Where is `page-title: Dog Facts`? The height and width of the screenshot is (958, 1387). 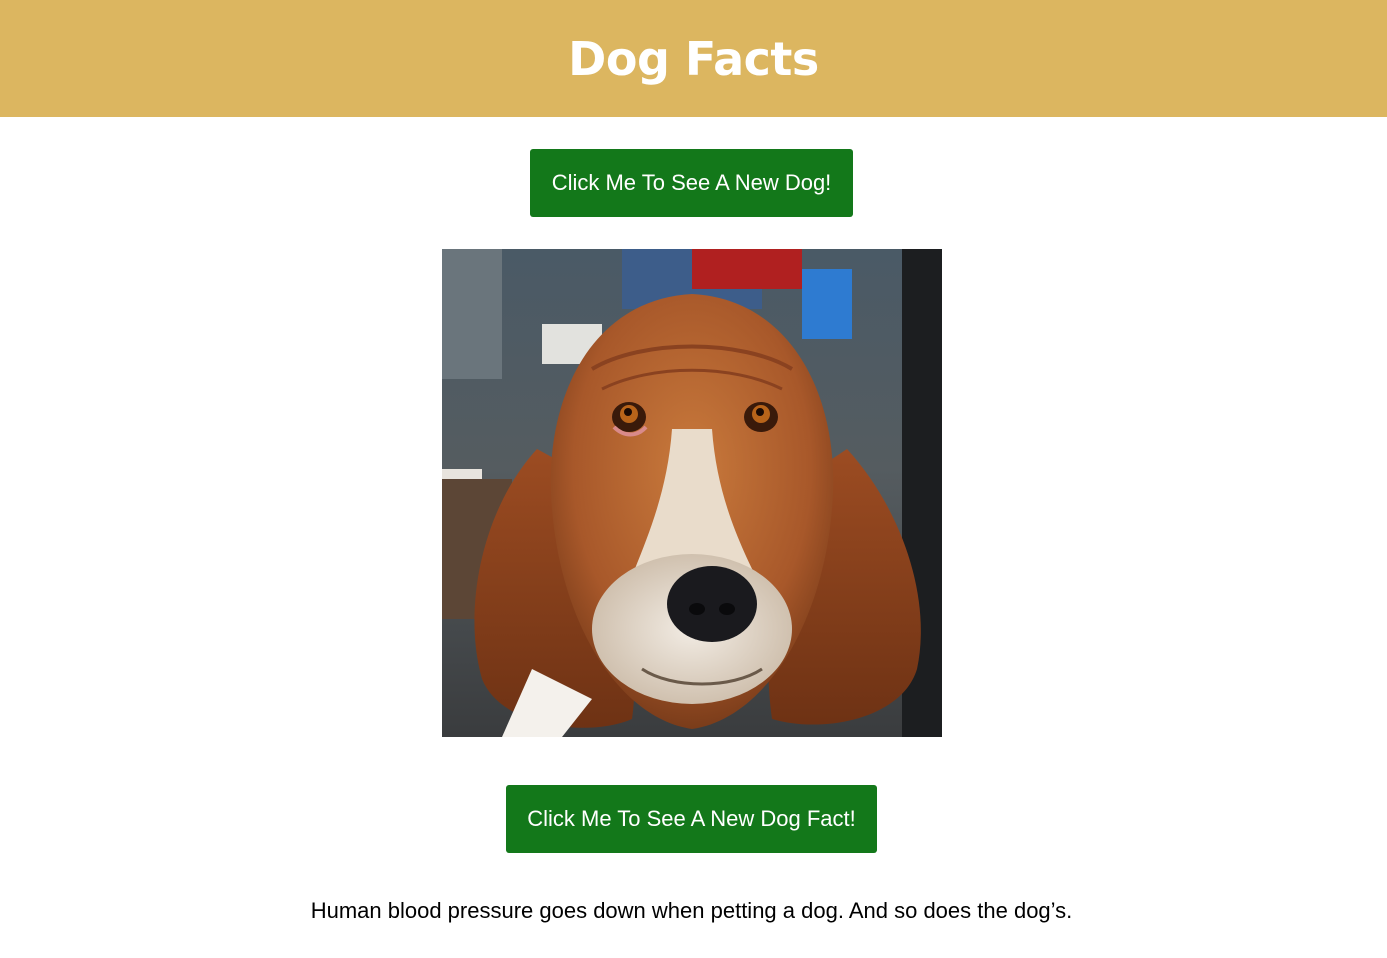 page-title: Dog Facts is located at coordinates (693, 58).